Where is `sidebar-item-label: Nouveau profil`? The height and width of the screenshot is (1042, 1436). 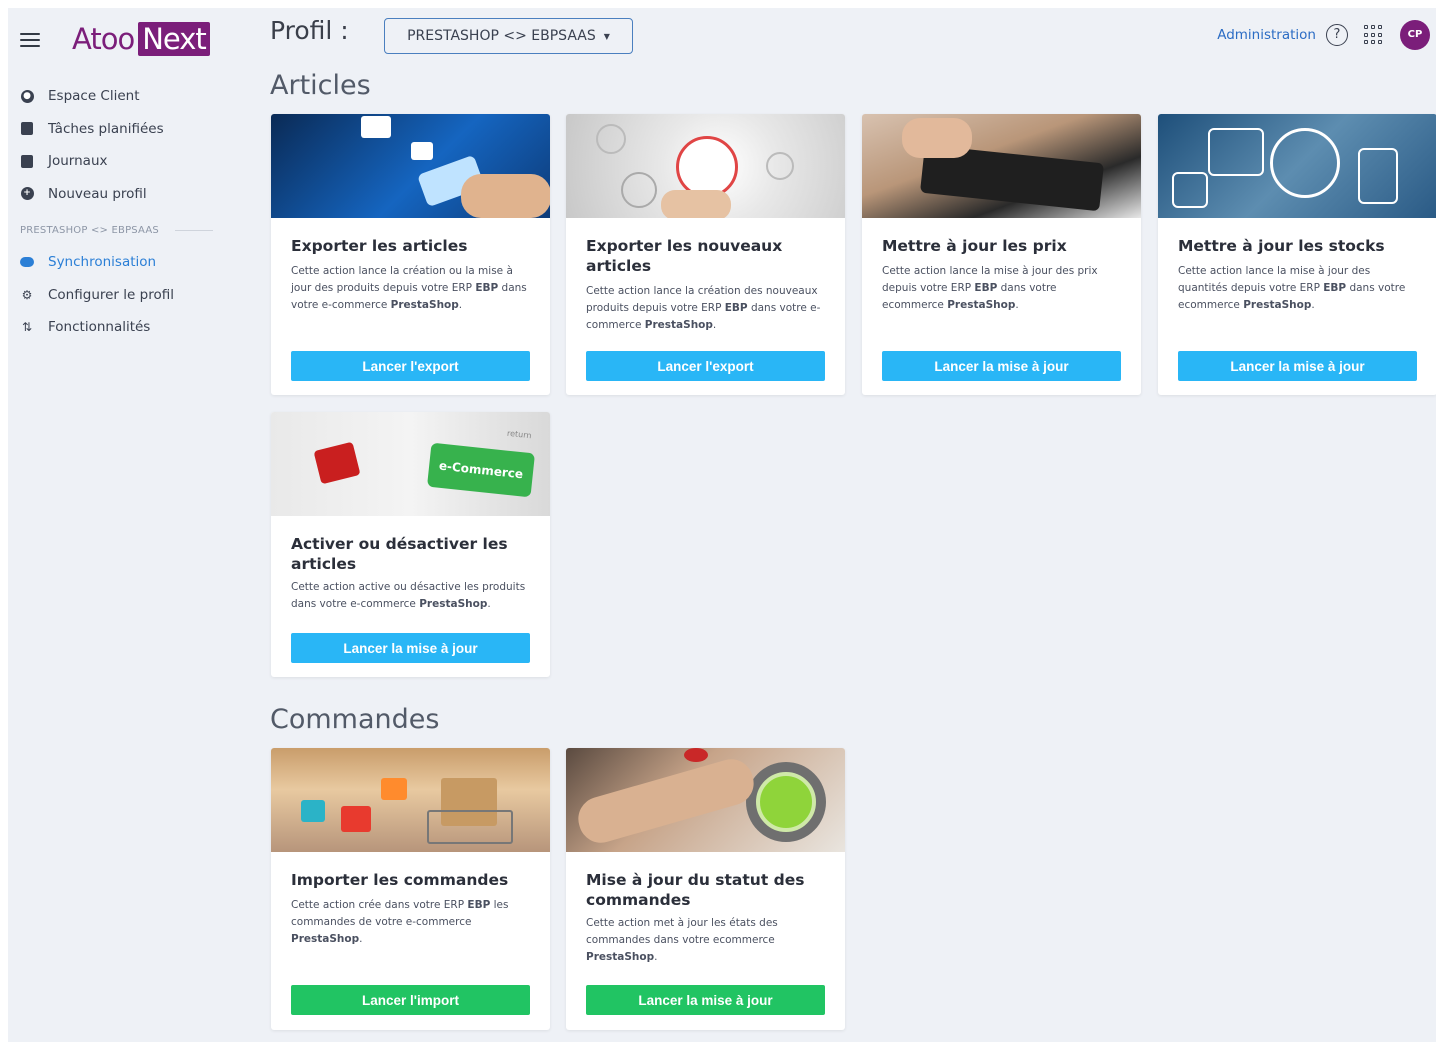
sidebar-item-label: Nouveau profil is located at coordinates (97, 193).